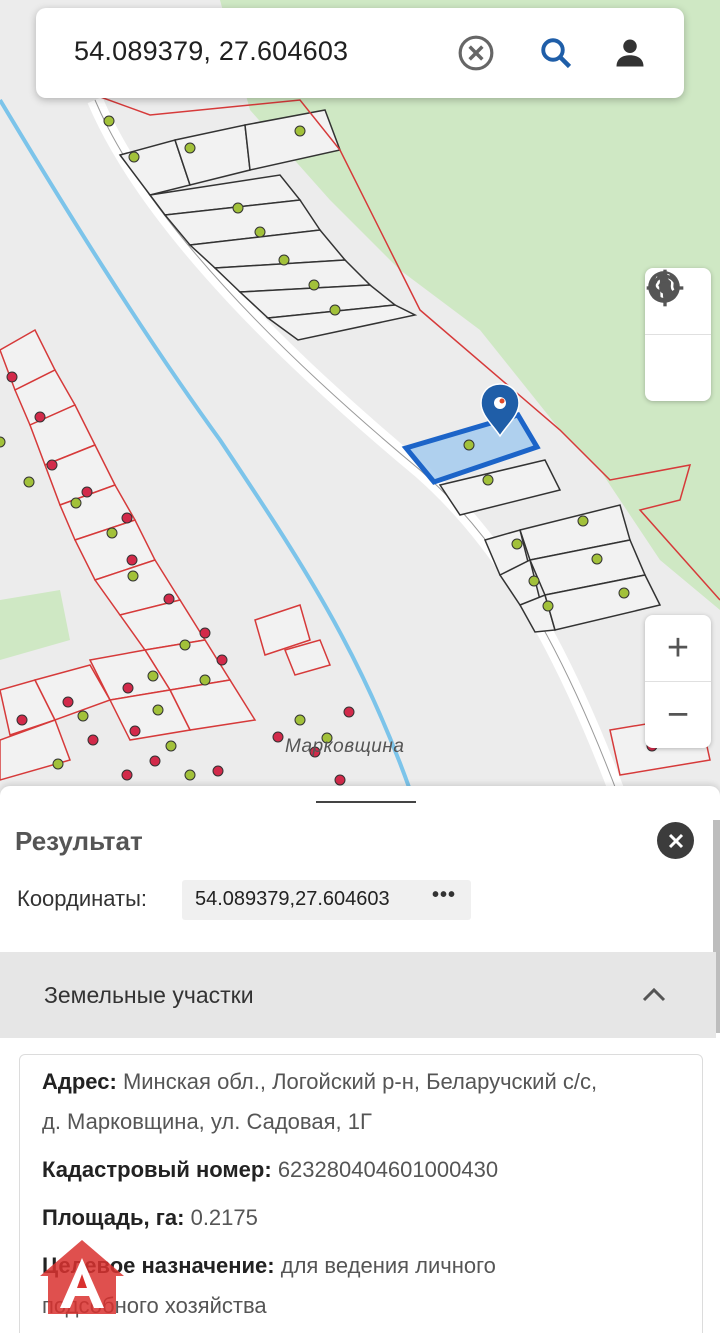 The height and width of the screenshot is (1333, 720). I want to click on chevron-up-icon, so click(654, 994).